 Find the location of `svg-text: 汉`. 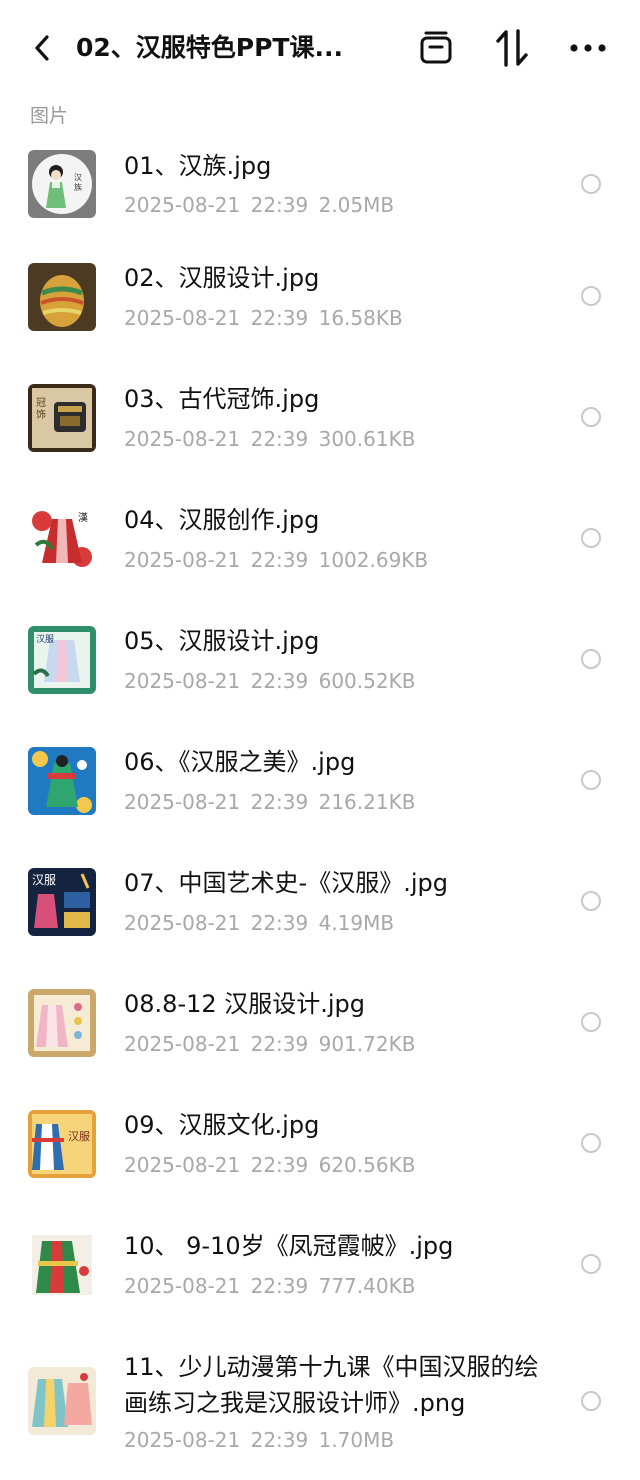

svg-text: 汉 is located at coordinates (78, 177).